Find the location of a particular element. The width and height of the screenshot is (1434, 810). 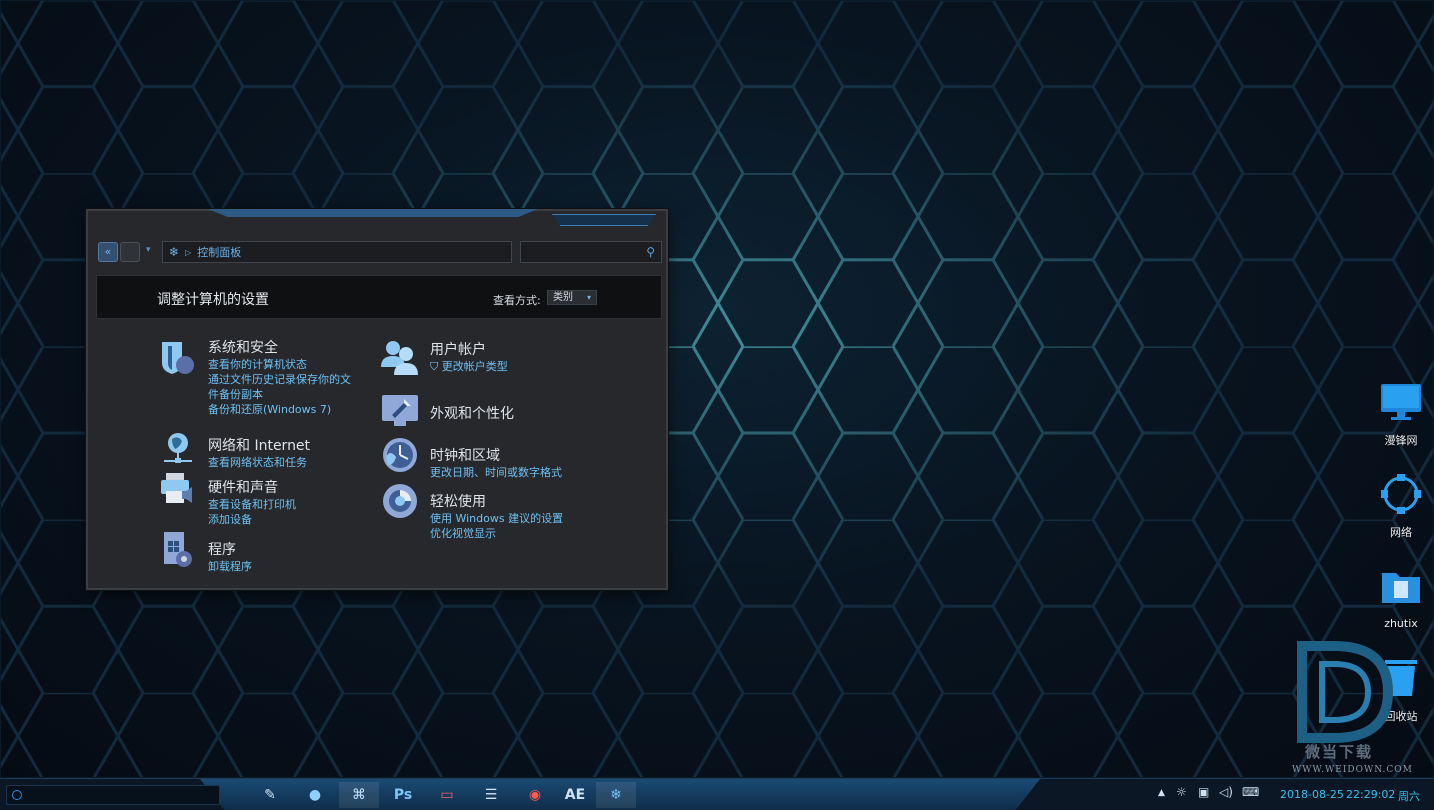

view-by-select: 类别 ▾ is located at coordinates (572, 297).